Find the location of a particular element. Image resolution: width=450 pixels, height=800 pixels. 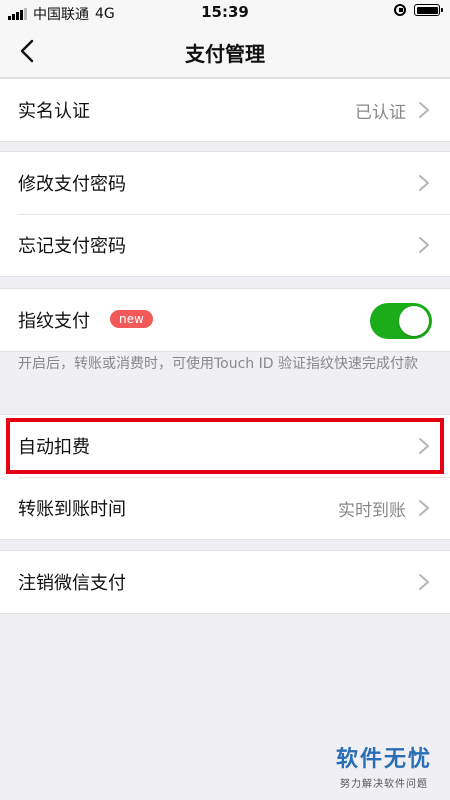

battery-icon is located at coordinates (428, 10).